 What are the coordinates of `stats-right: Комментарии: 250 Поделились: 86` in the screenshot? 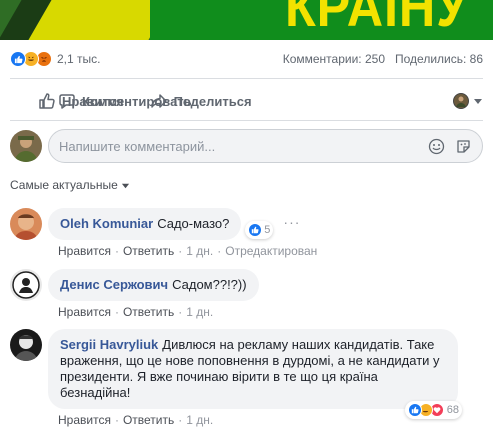 It's located at (383, 59).